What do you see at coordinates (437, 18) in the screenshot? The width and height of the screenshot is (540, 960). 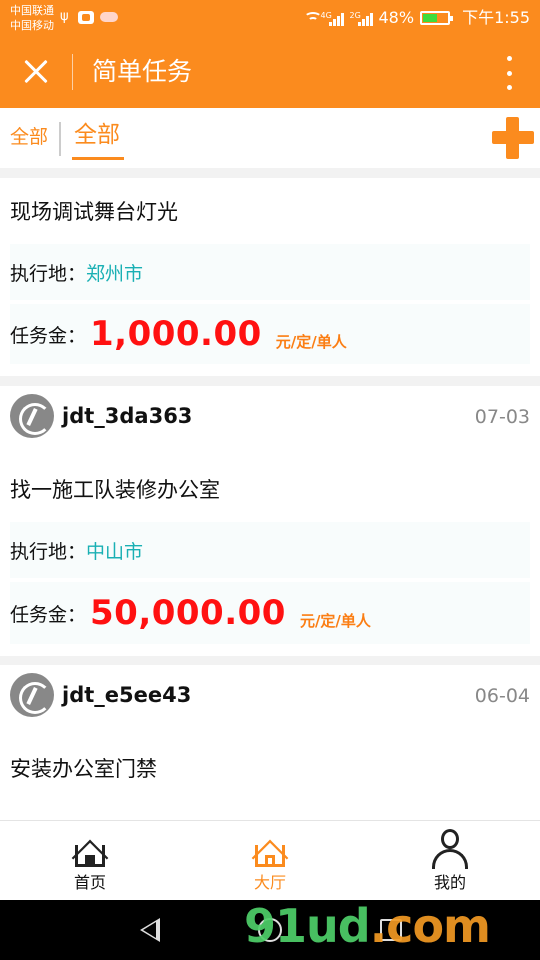 I see `battery-icon` at bounding box center [437, 18].